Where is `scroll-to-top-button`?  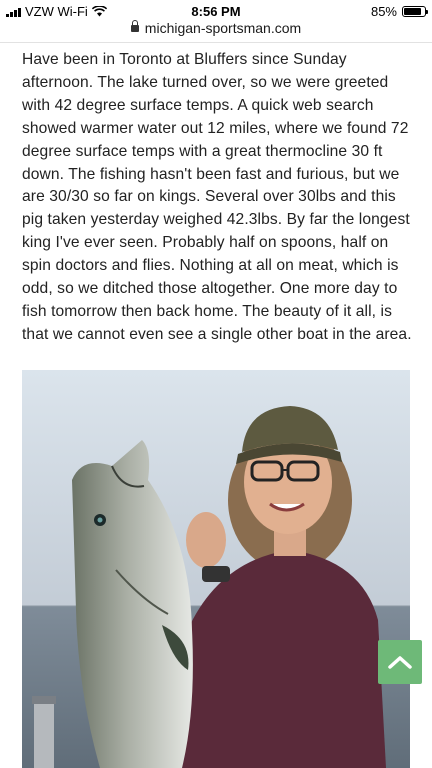 scroll-to-top-button is located at coordinates (400, 662).